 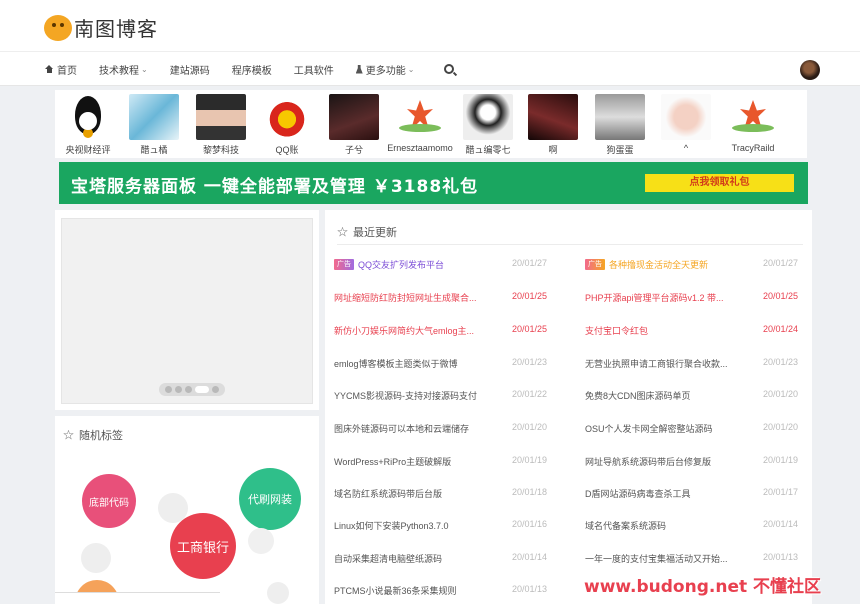 I want to click on ad-banner: 宝塔服务器面板 一键全能部署及管理 ￥3188礼包 点我领取礼包, so click(x=433, y=183).